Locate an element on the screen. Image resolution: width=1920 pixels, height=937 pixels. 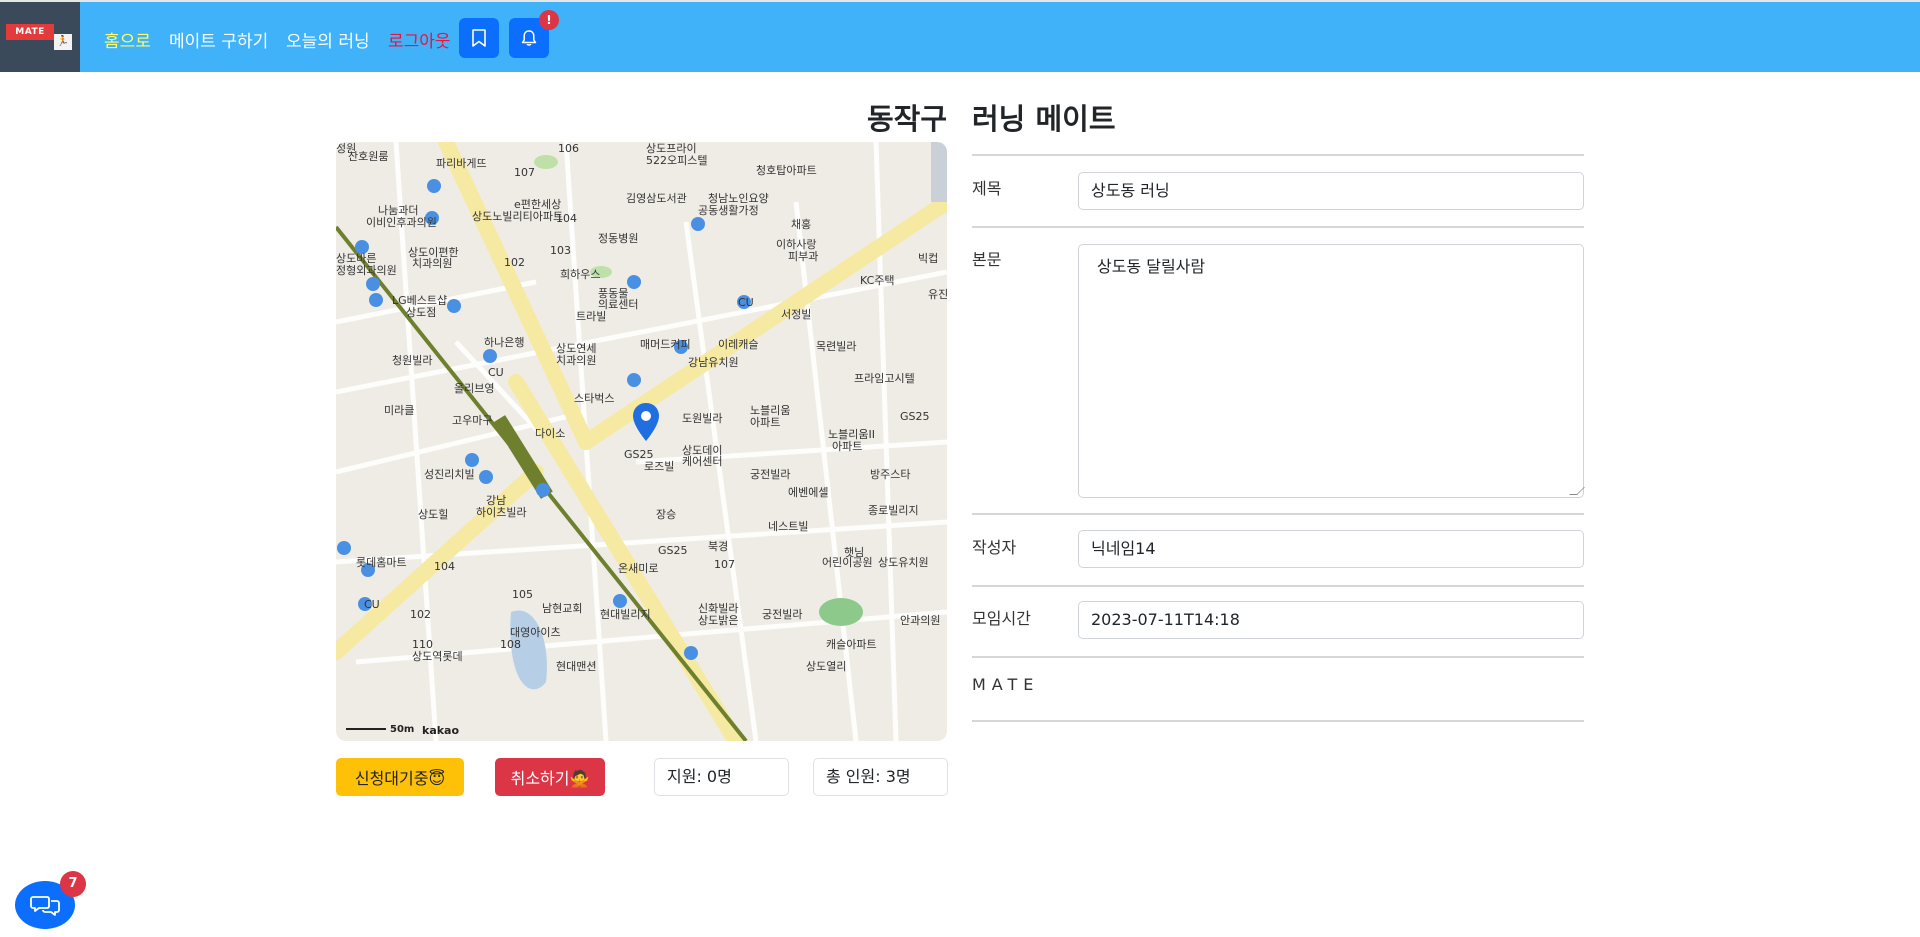
map-place-label: 108 is located at coordinates (510, 644).